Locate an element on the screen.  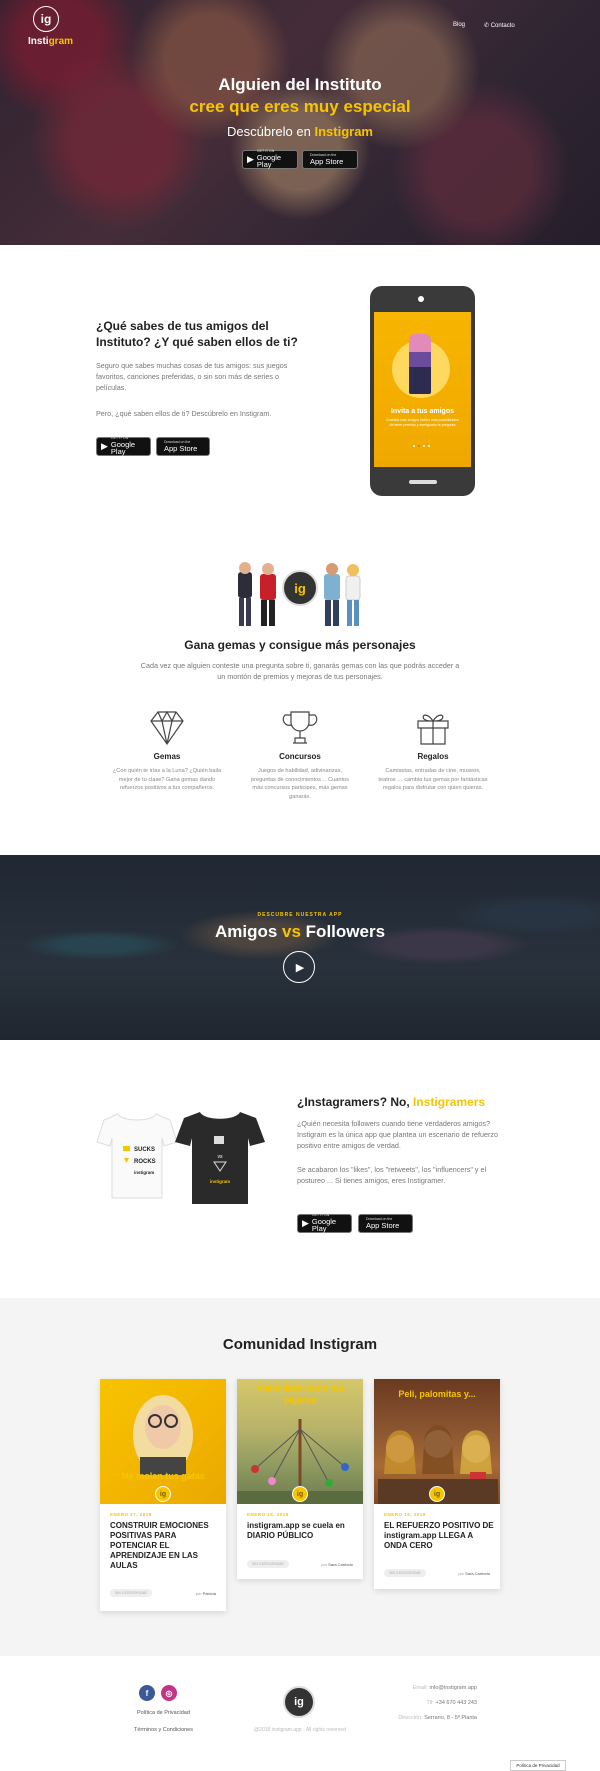
nav-contacto-label: Contacto is located at coordinates (502, 26).